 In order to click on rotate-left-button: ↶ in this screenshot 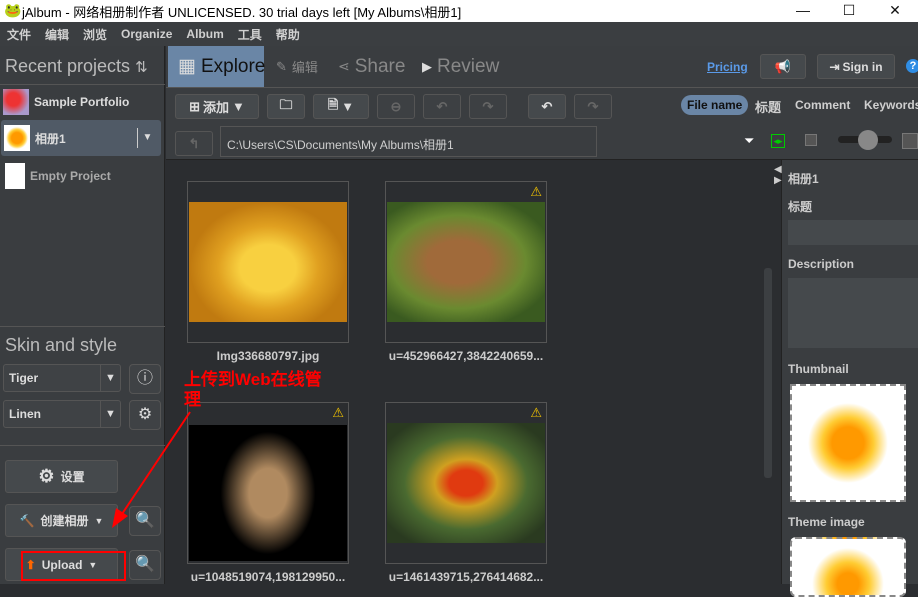, I will do `click(442, 106)`.